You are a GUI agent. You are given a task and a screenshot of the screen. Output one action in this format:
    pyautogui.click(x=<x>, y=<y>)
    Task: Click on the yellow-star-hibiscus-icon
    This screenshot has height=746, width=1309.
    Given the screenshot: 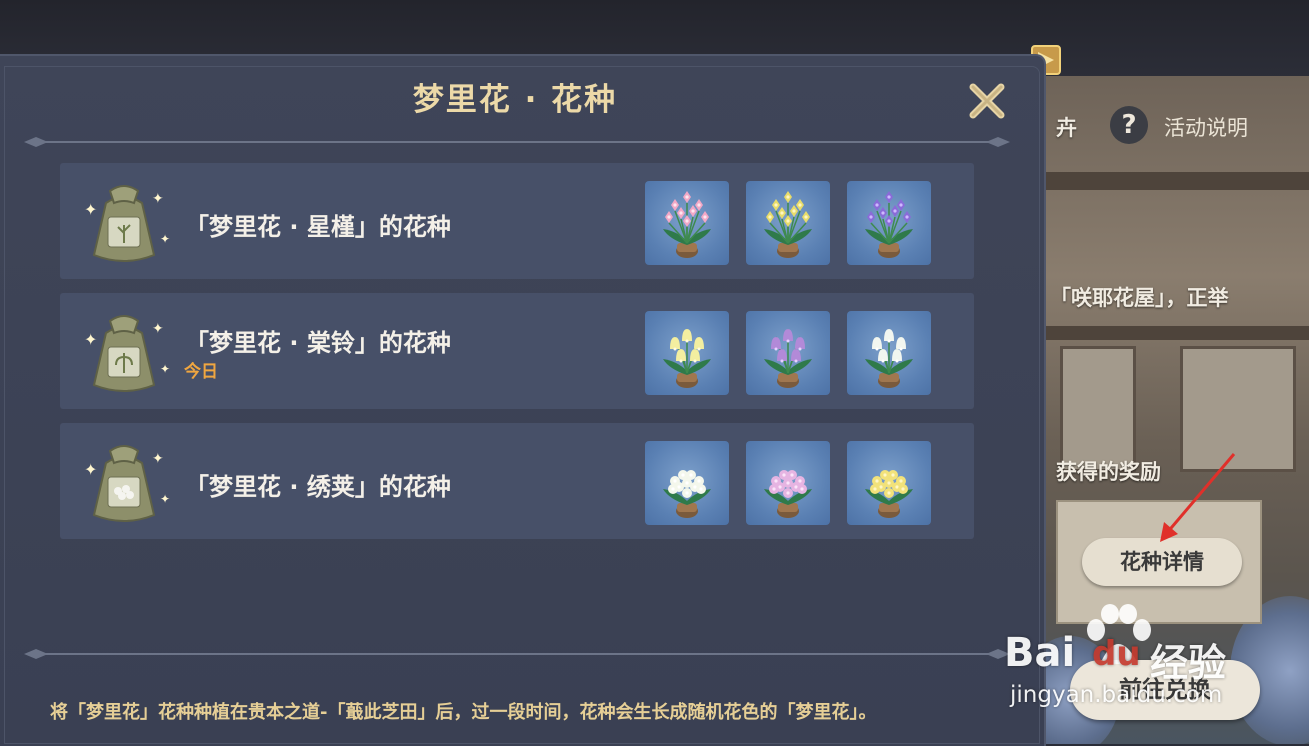 What is the action you would take?
    pyautogui.click(x=788, y=224)
    